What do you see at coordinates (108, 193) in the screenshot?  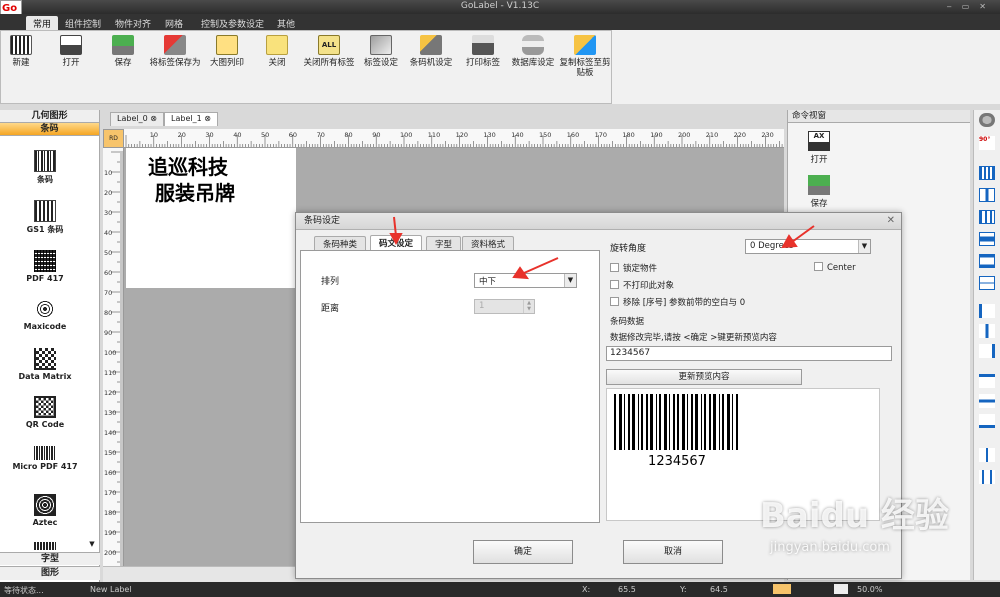 I see `ruler-label: 20` at bounding box center [108, 193].